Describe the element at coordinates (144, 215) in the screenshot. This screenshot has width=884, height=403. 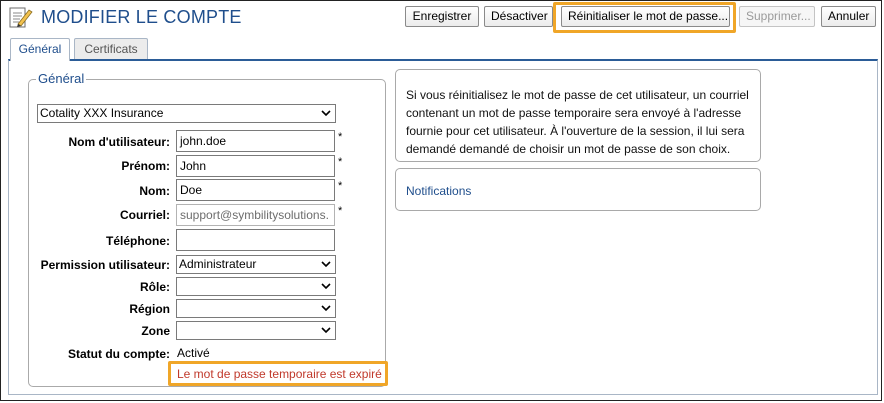
I see `email-label: Courriel:` at that location.